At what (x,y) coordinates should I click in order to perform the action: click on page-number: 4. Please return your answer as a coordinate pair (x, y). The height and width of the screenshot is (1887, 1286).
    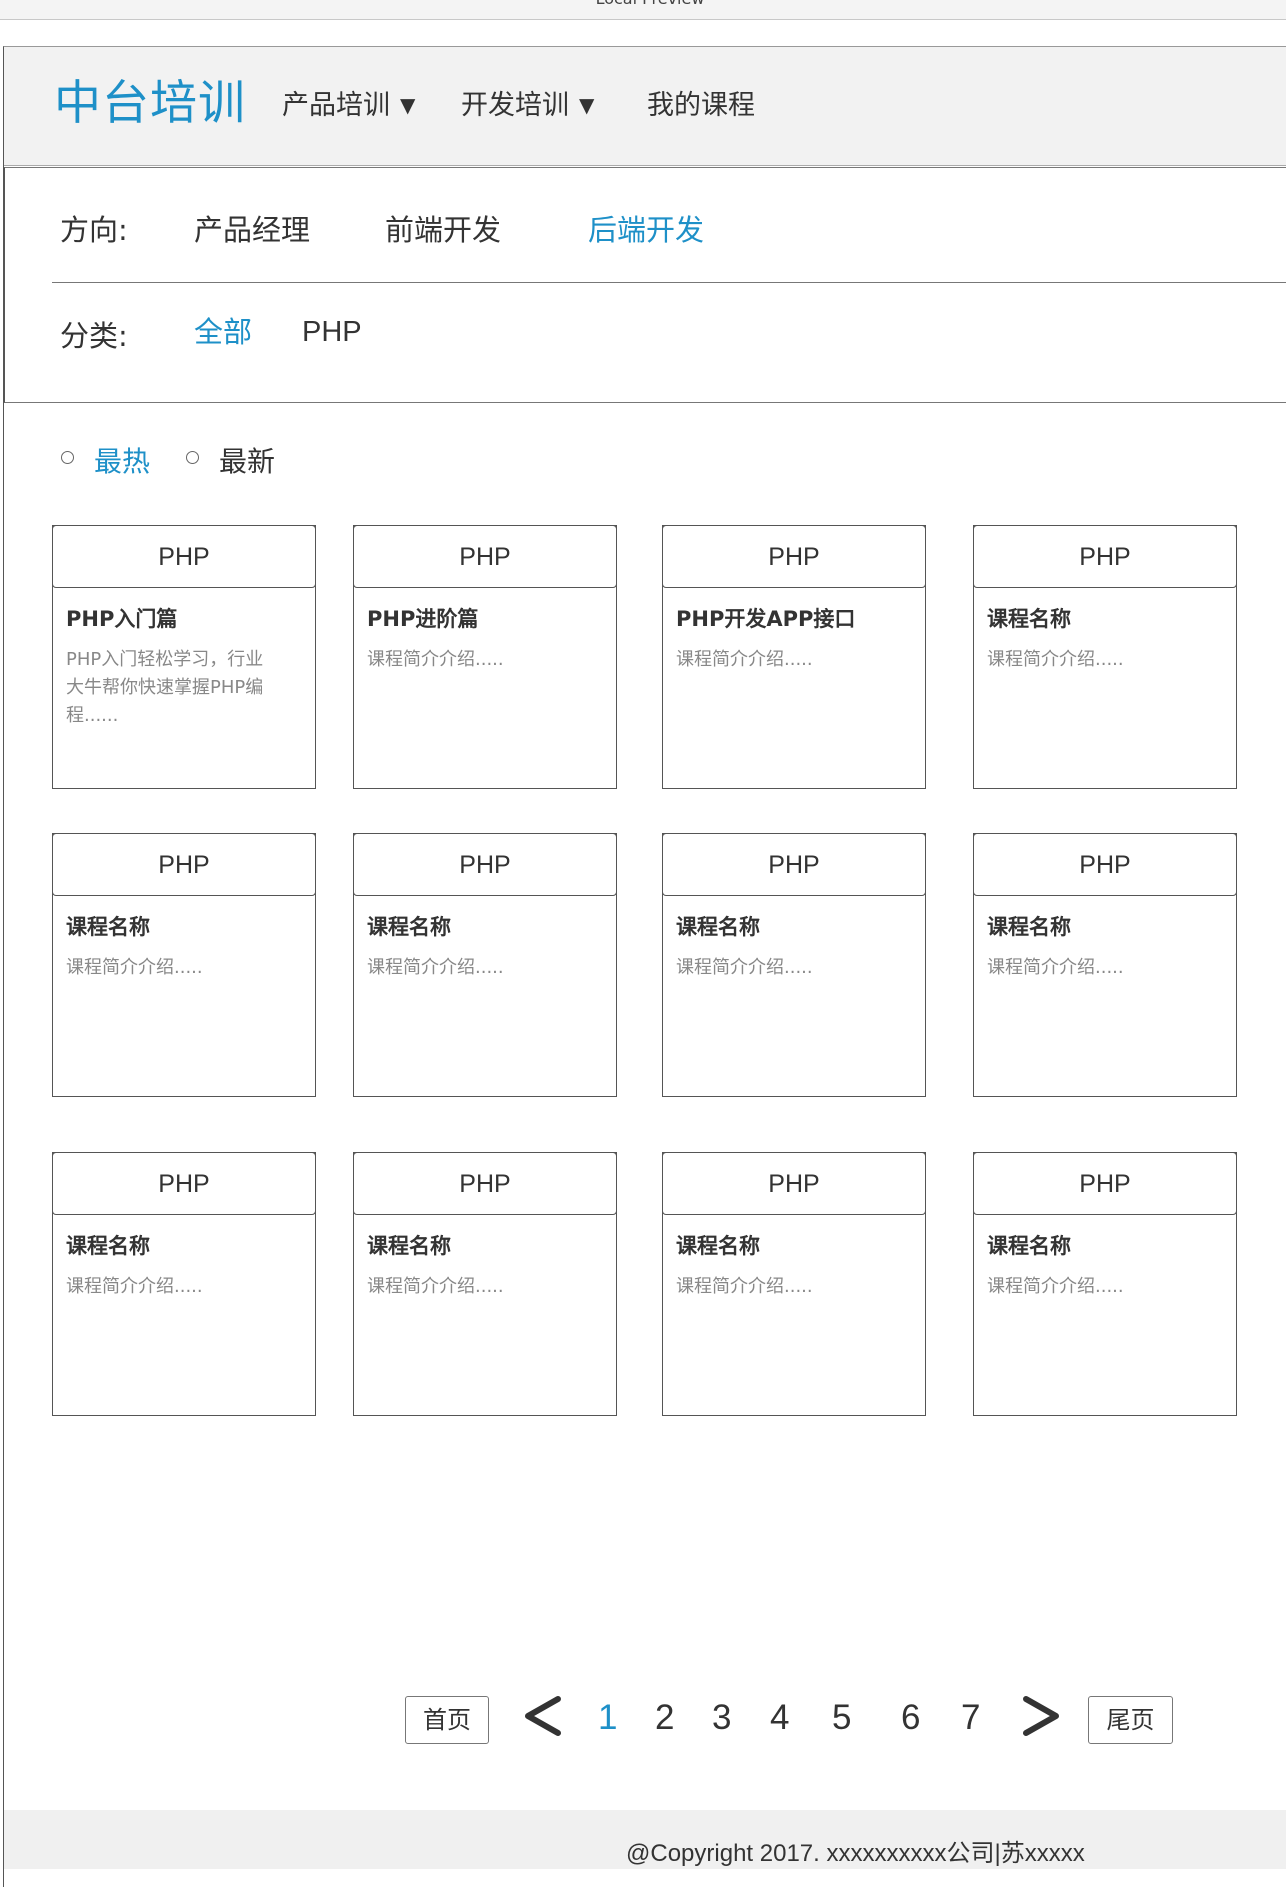
    Looking at the image, I should click on (779, 1718).